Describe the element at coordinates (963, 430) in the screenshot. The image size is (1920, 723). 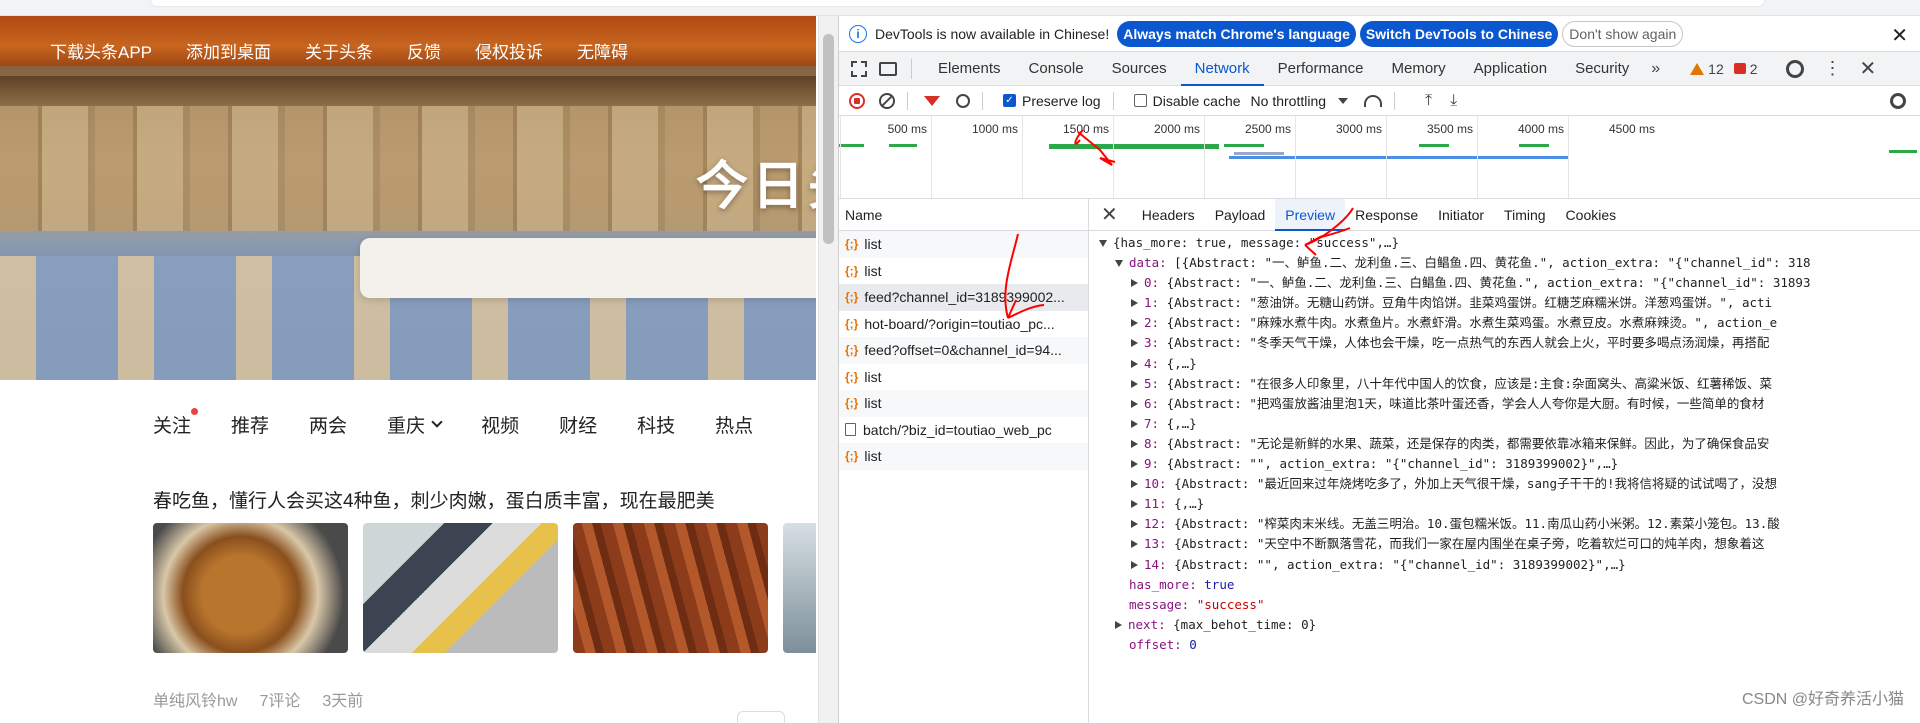
I see `request-row: batch/?biz_id=toutiao_web_pc` at that location.